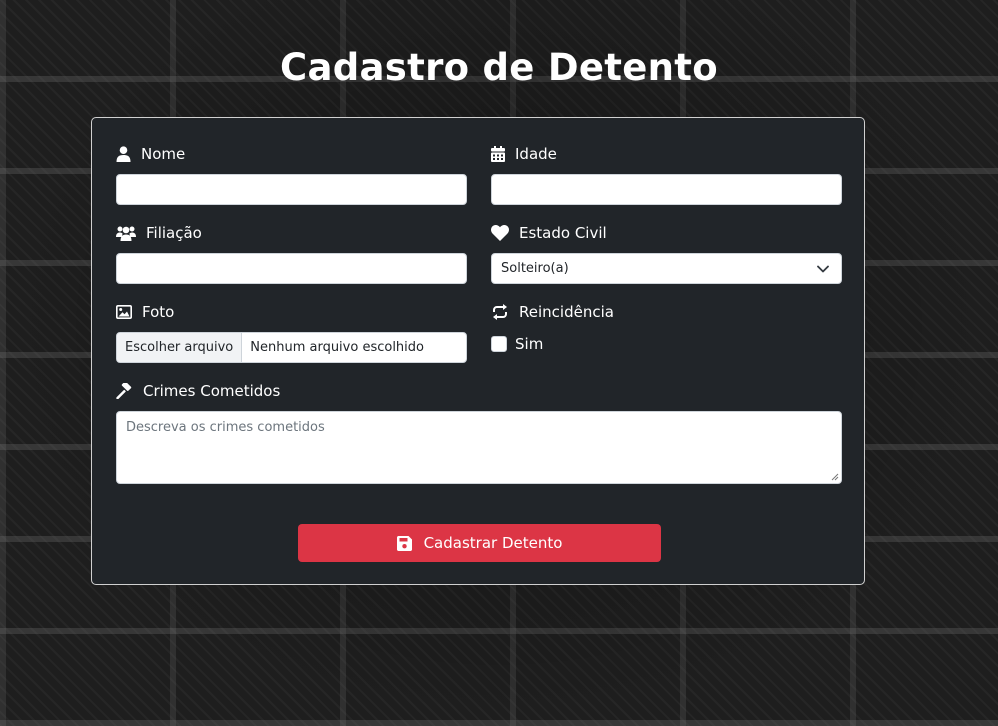 The height and width of the screenshot is (726, 998). What do you see at coordinates (123, 154) in the screenshot?
I see `user-icon` at bounding box center [123, 154].